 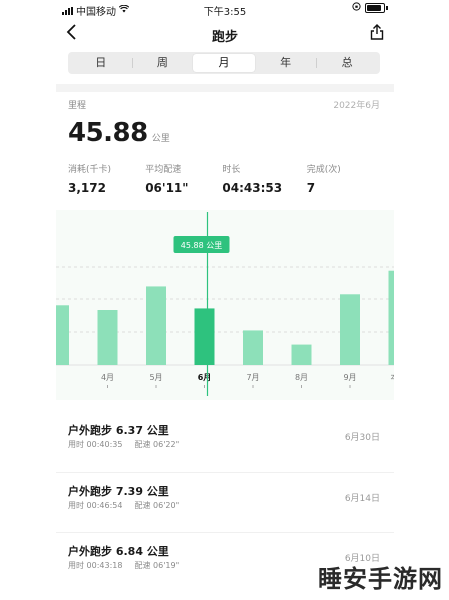 I want to click on record-pace: 配速 06'19", so click(x=157, y=565).